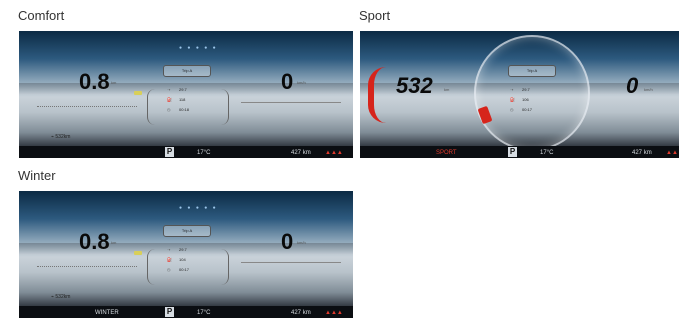  What do you see at coordinates (447, 89) in the screenshot?
I see `range-unit: km` at bounding box center [447, 89].